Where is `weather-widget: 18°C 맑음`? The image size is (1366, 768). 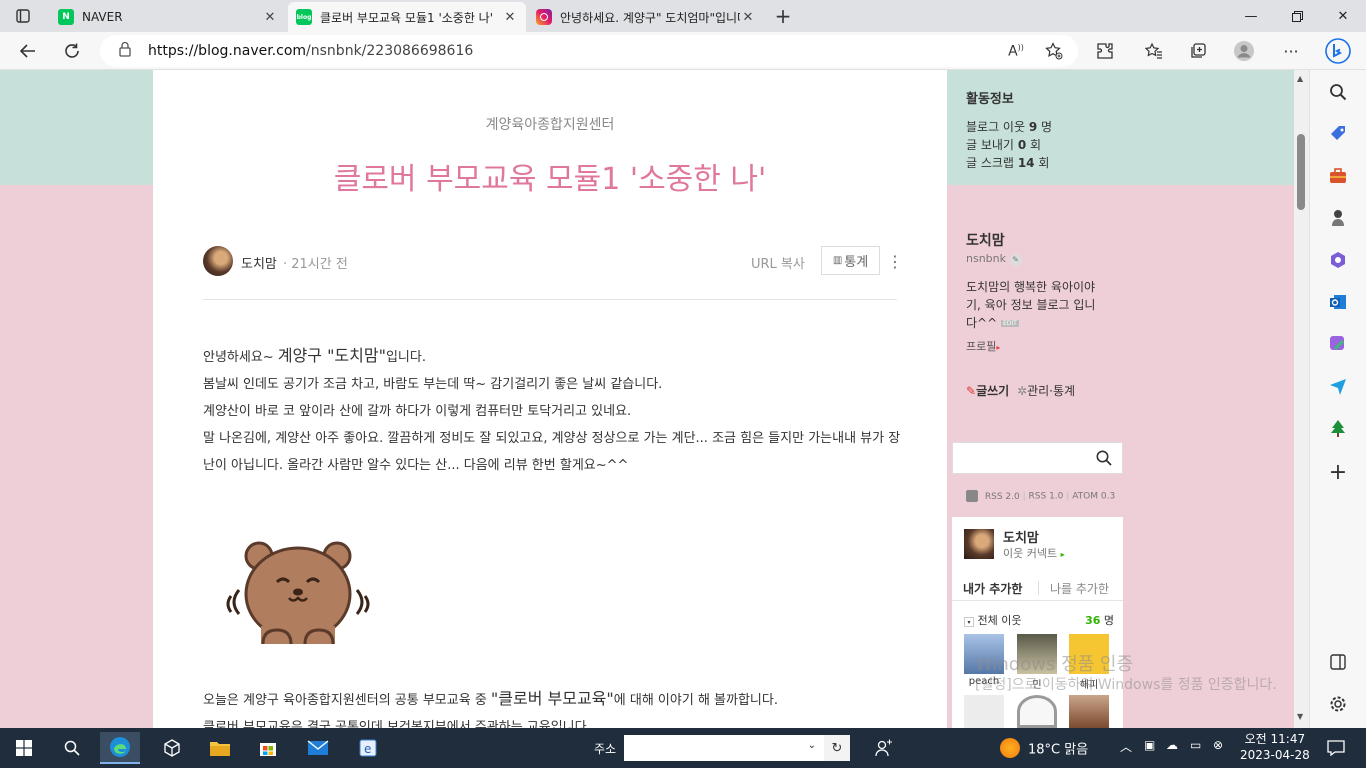 weather-widget: 18°C 맑음 is located at coordinates (1044, 748).